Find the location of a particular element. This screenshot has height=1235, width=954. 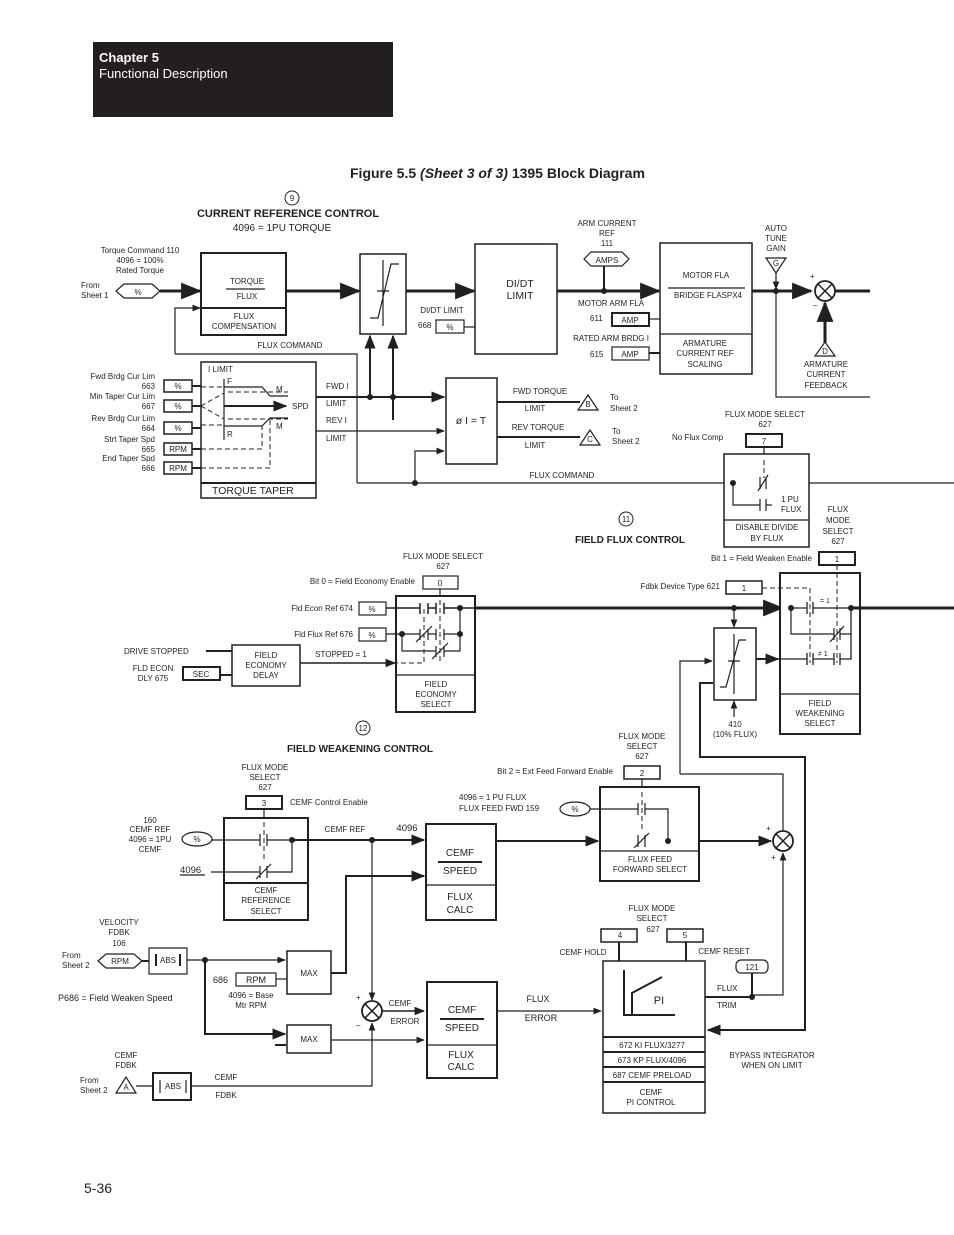

to-sheet2-b-2: Sheet 2 is located at coordinates (624, 408).